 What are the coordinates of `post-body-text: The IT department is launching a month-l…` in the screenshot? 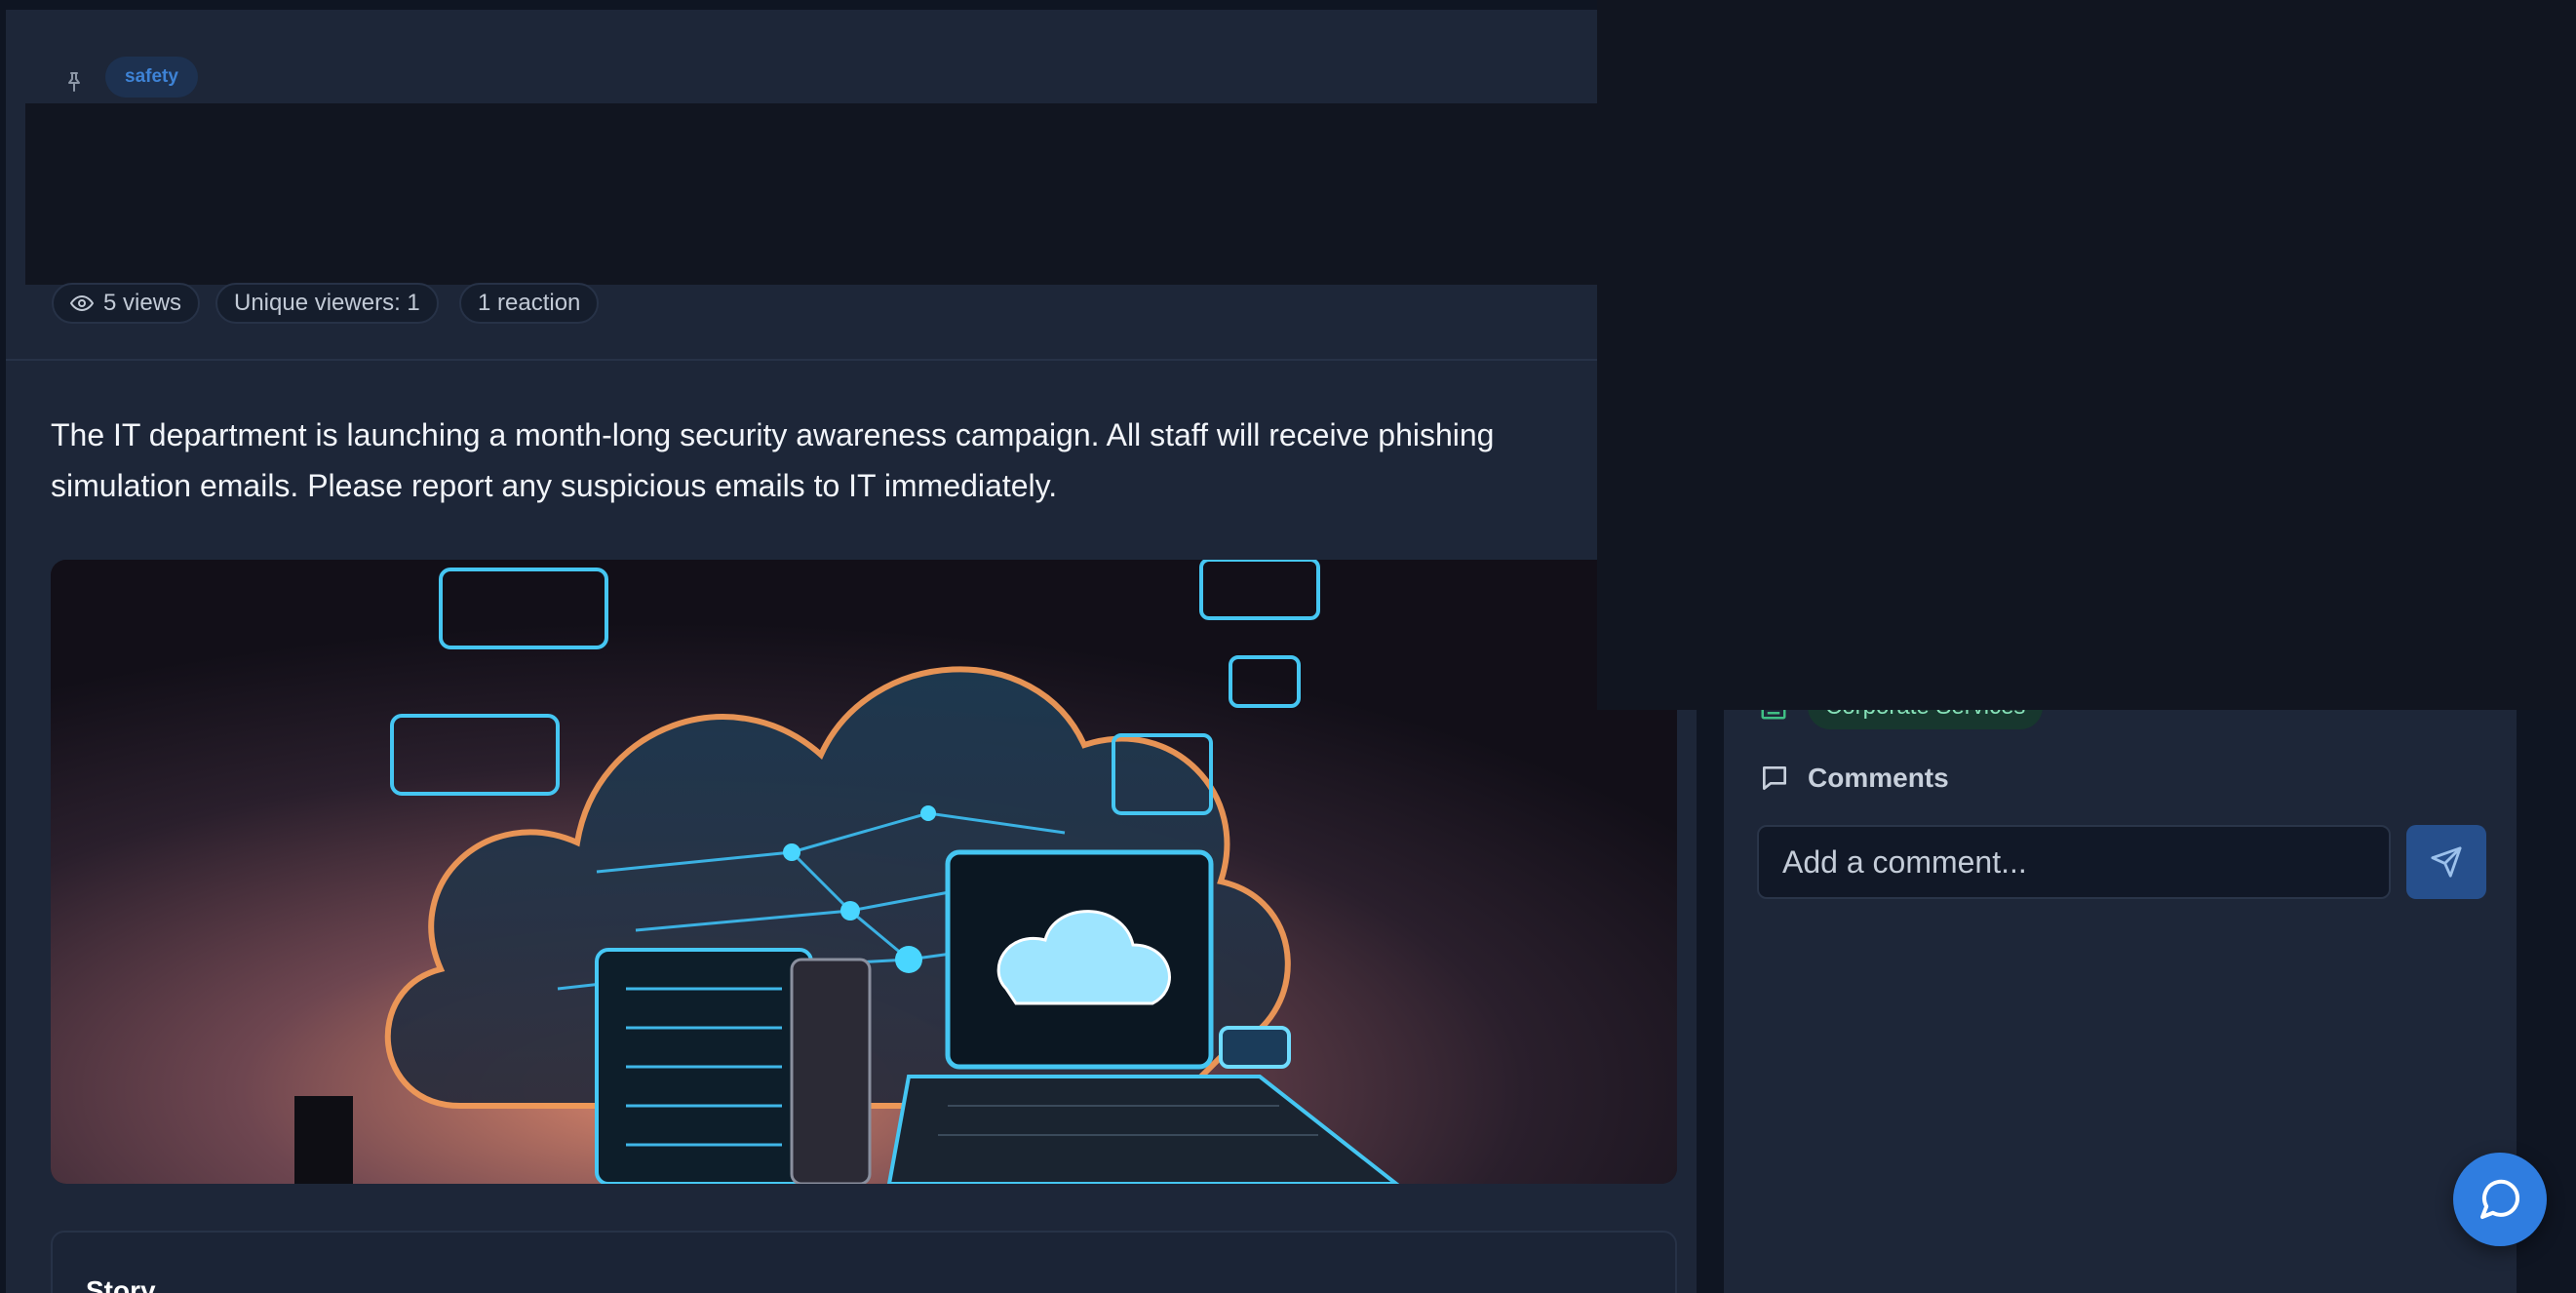 It's located at (773, 460).